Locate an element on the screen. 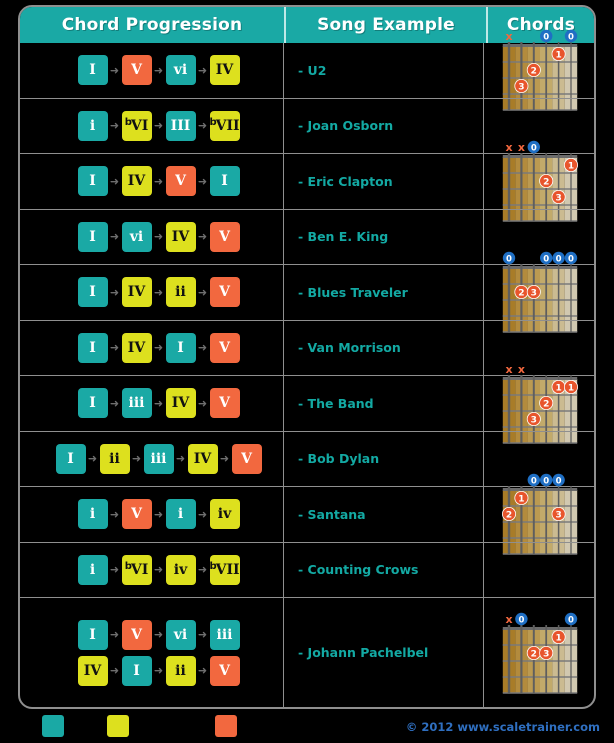 The width and height of the screenshot is (614, 743). chord-chip: ii is located at coordinates (180, 670).